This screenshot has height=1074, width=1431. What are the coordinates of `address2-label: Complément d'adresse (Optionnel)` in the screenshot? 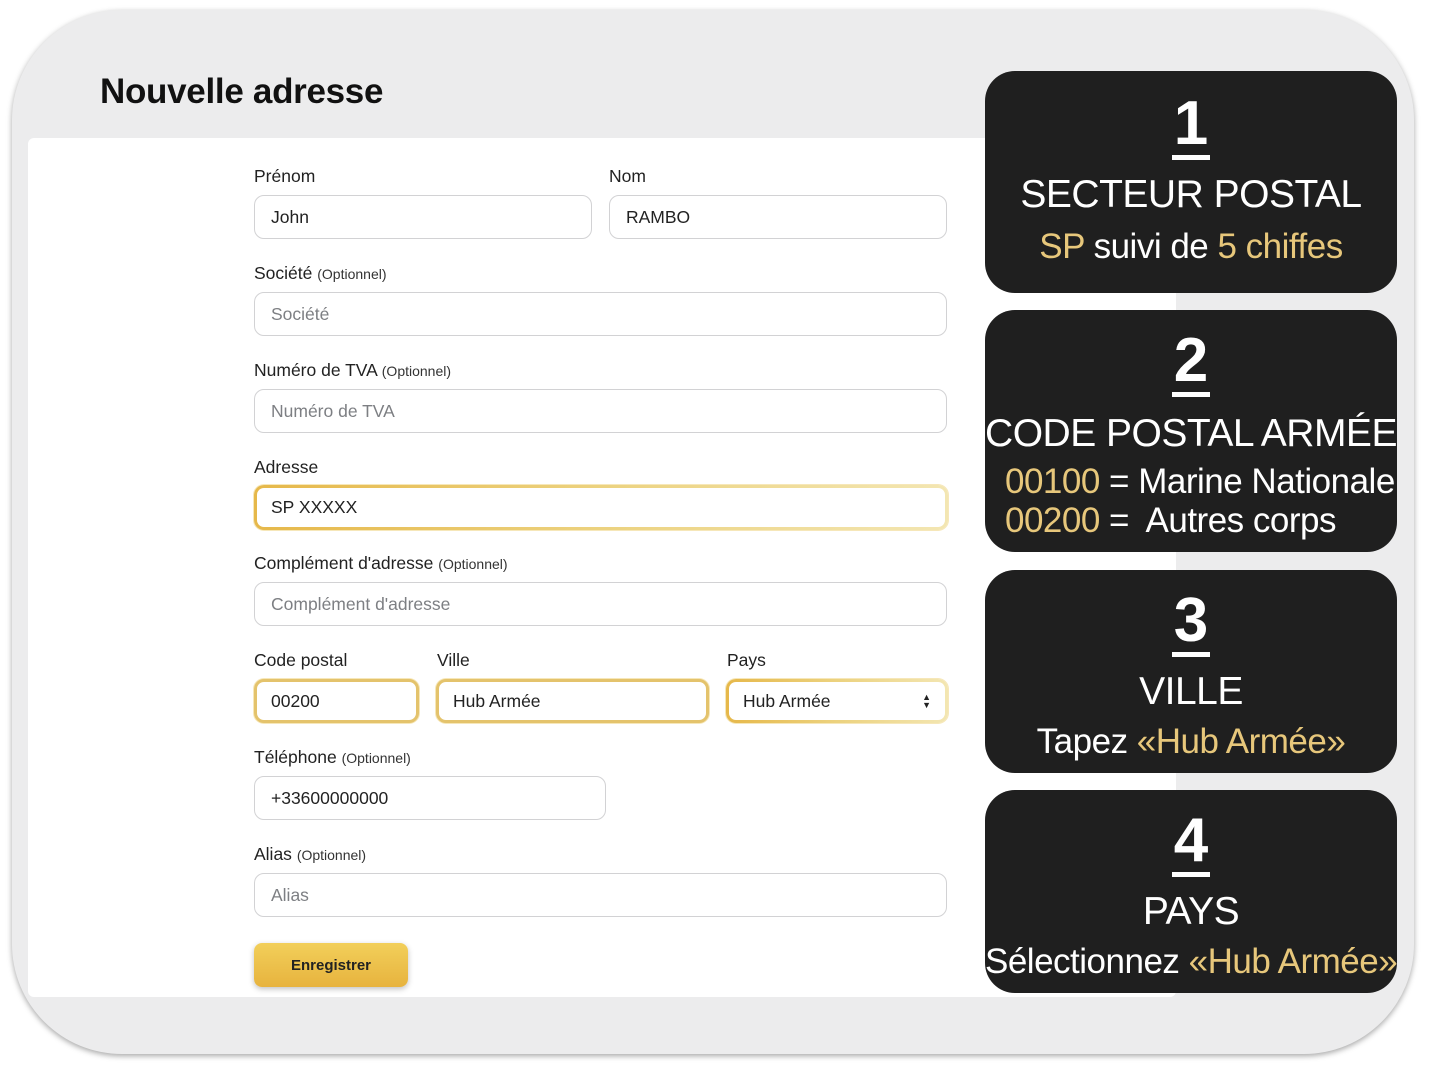 It's located at (381, 563).